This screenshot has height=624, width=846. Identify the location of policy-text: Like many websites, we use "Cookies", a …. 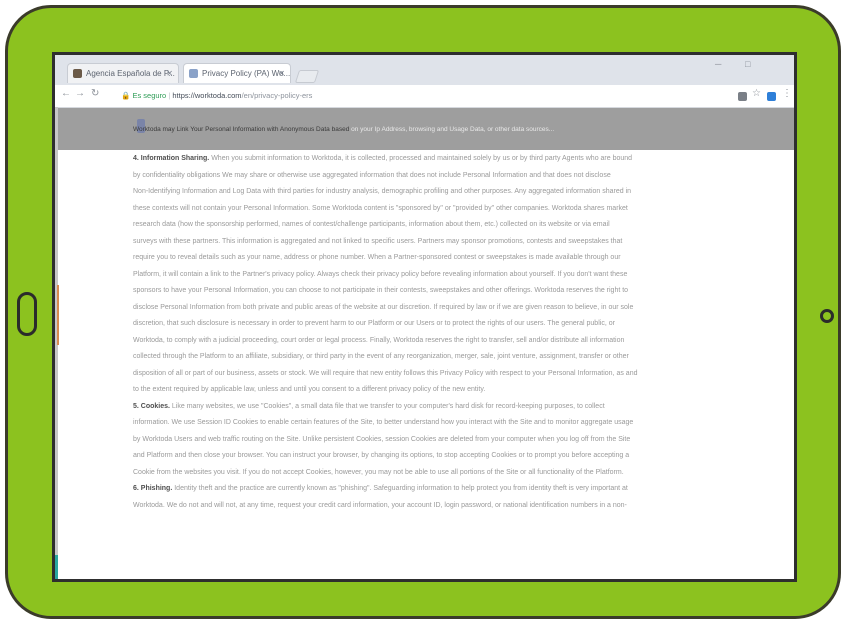
(388, 406).